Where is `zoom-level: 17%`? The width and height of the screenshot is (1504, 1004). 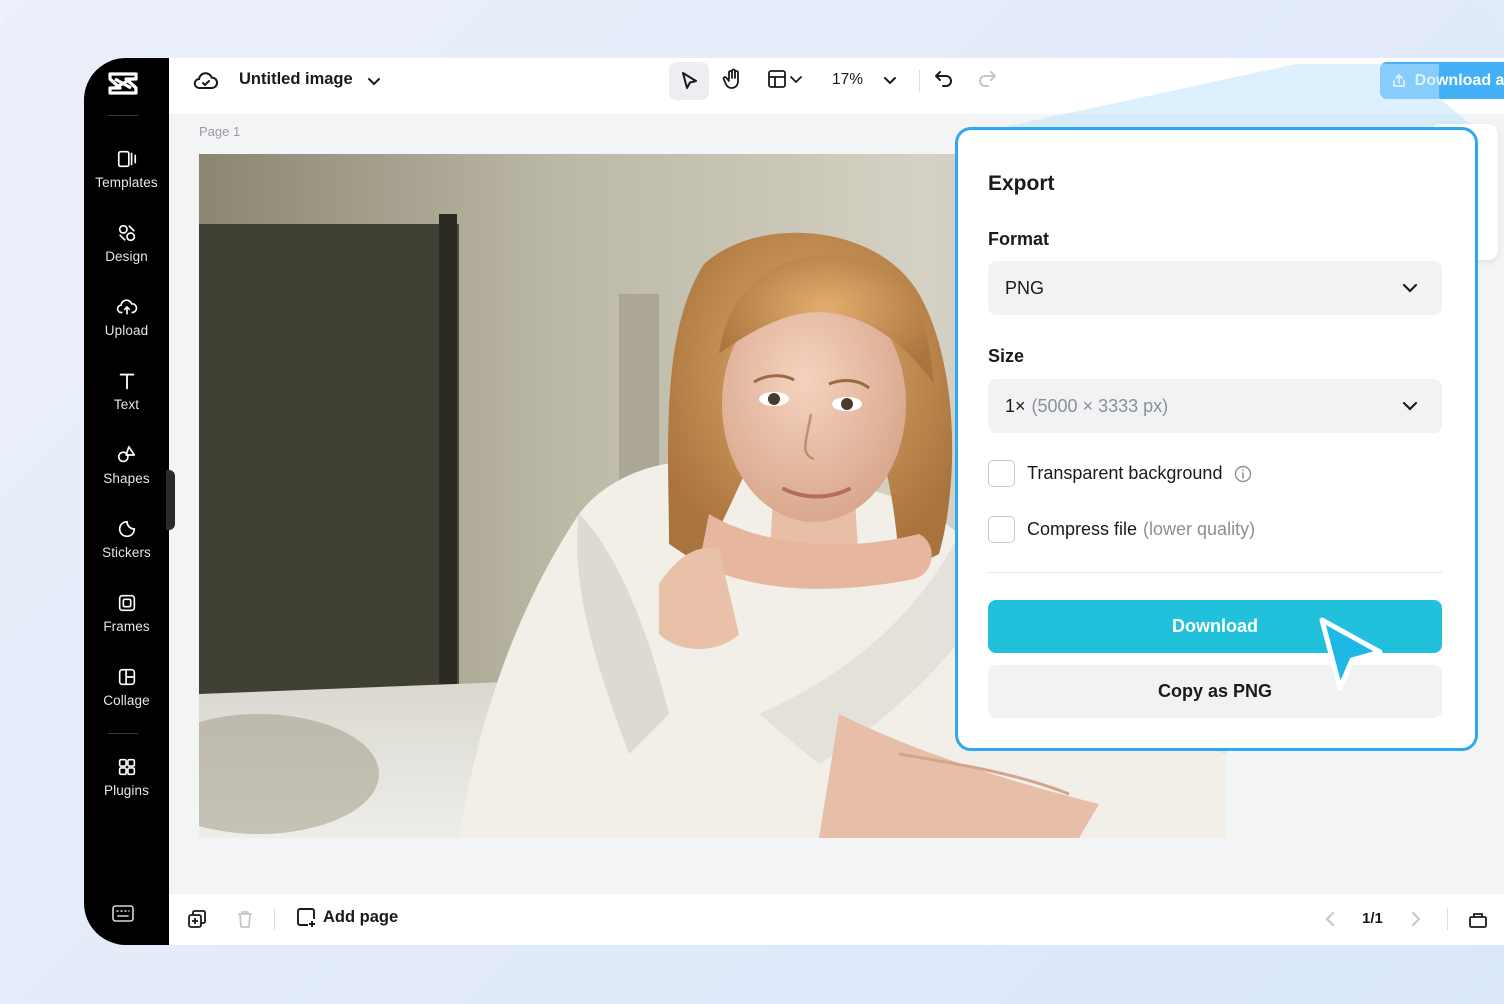
zoom-level: 17% is located at coordinates (847, 80).